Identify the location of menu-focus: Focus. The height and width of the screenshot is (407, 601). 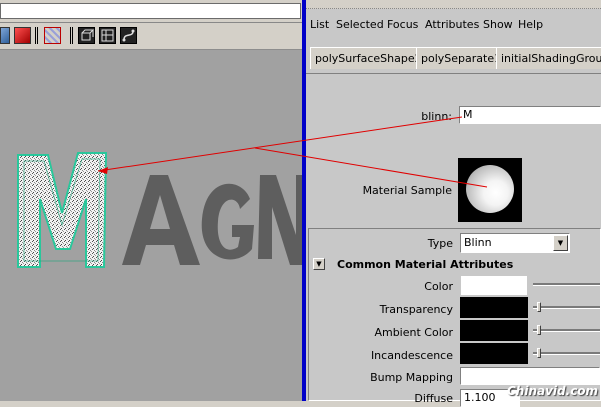
(402, 24).